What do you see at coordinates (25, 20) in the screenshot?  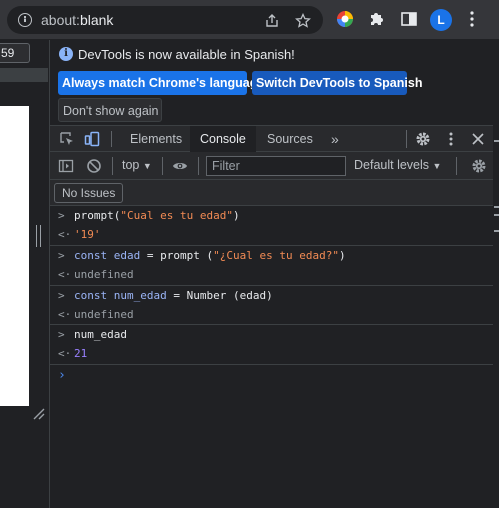 I see `info-icon` at bounding box center [25, 20].